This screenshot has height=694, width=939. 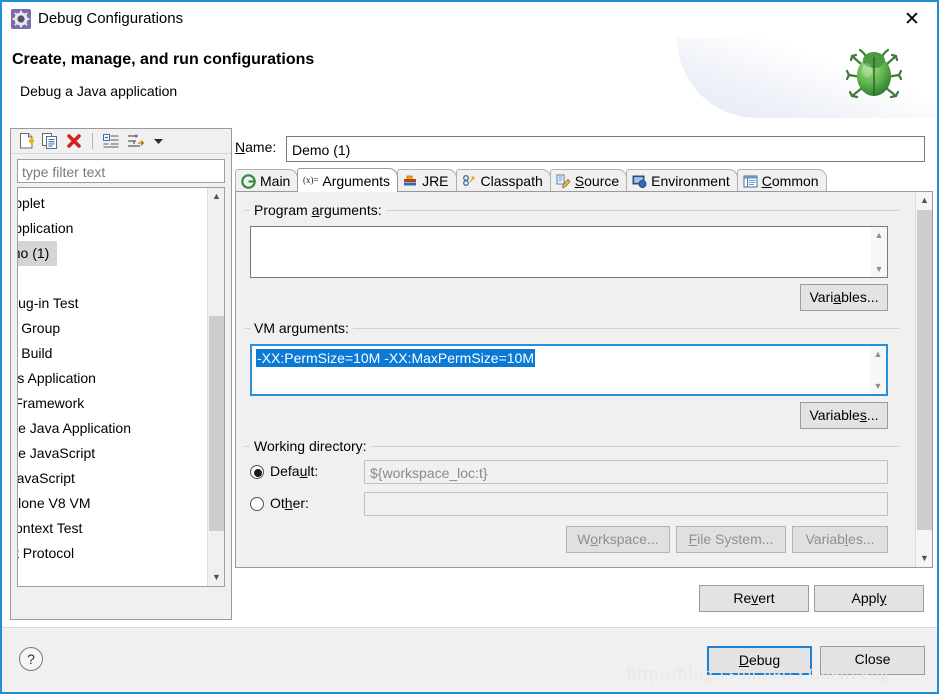 What do you see at coordinates (112, 478) in the screenshot?
I see `tree-item: ino JavaScript` at bounding box center [112, 478].